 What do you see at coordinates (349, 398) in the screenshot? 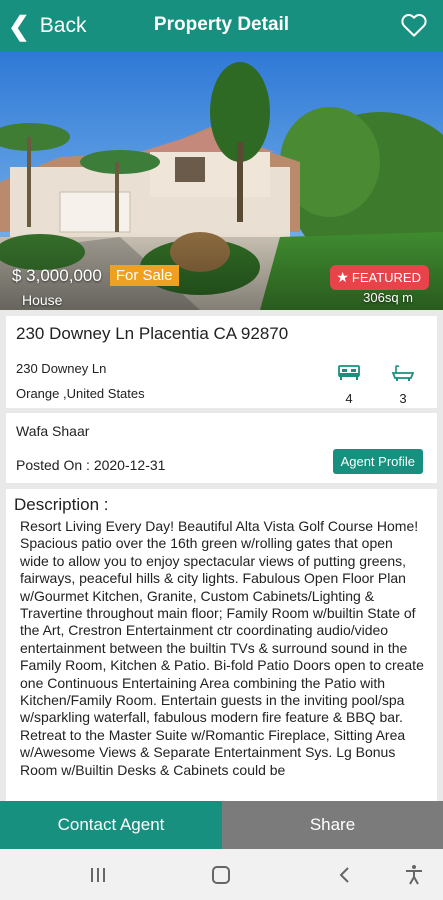
I see `bedrooms-count: 4` at bounding box center [349, 398].